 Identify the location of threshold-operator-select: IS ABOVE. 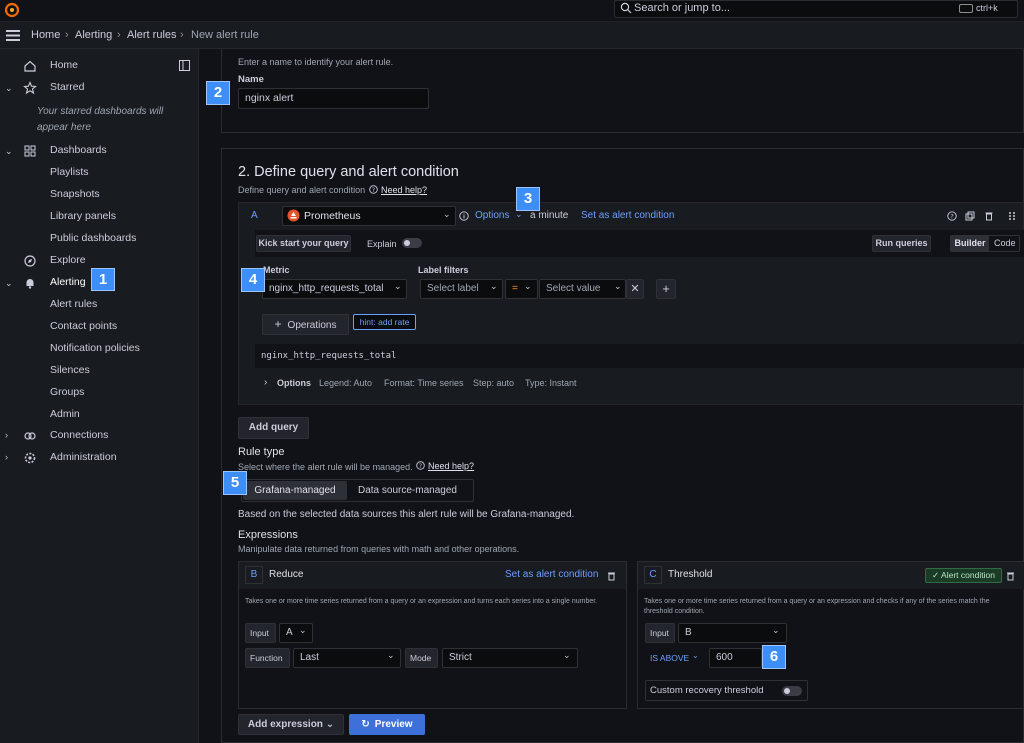
(669, 658).